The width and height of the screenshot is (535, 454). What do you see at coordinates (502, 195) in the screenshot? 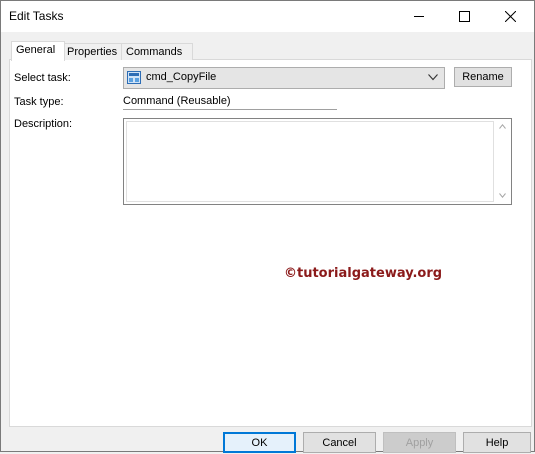
I see `scroll-down-icon` at bounding box center [502, 195].